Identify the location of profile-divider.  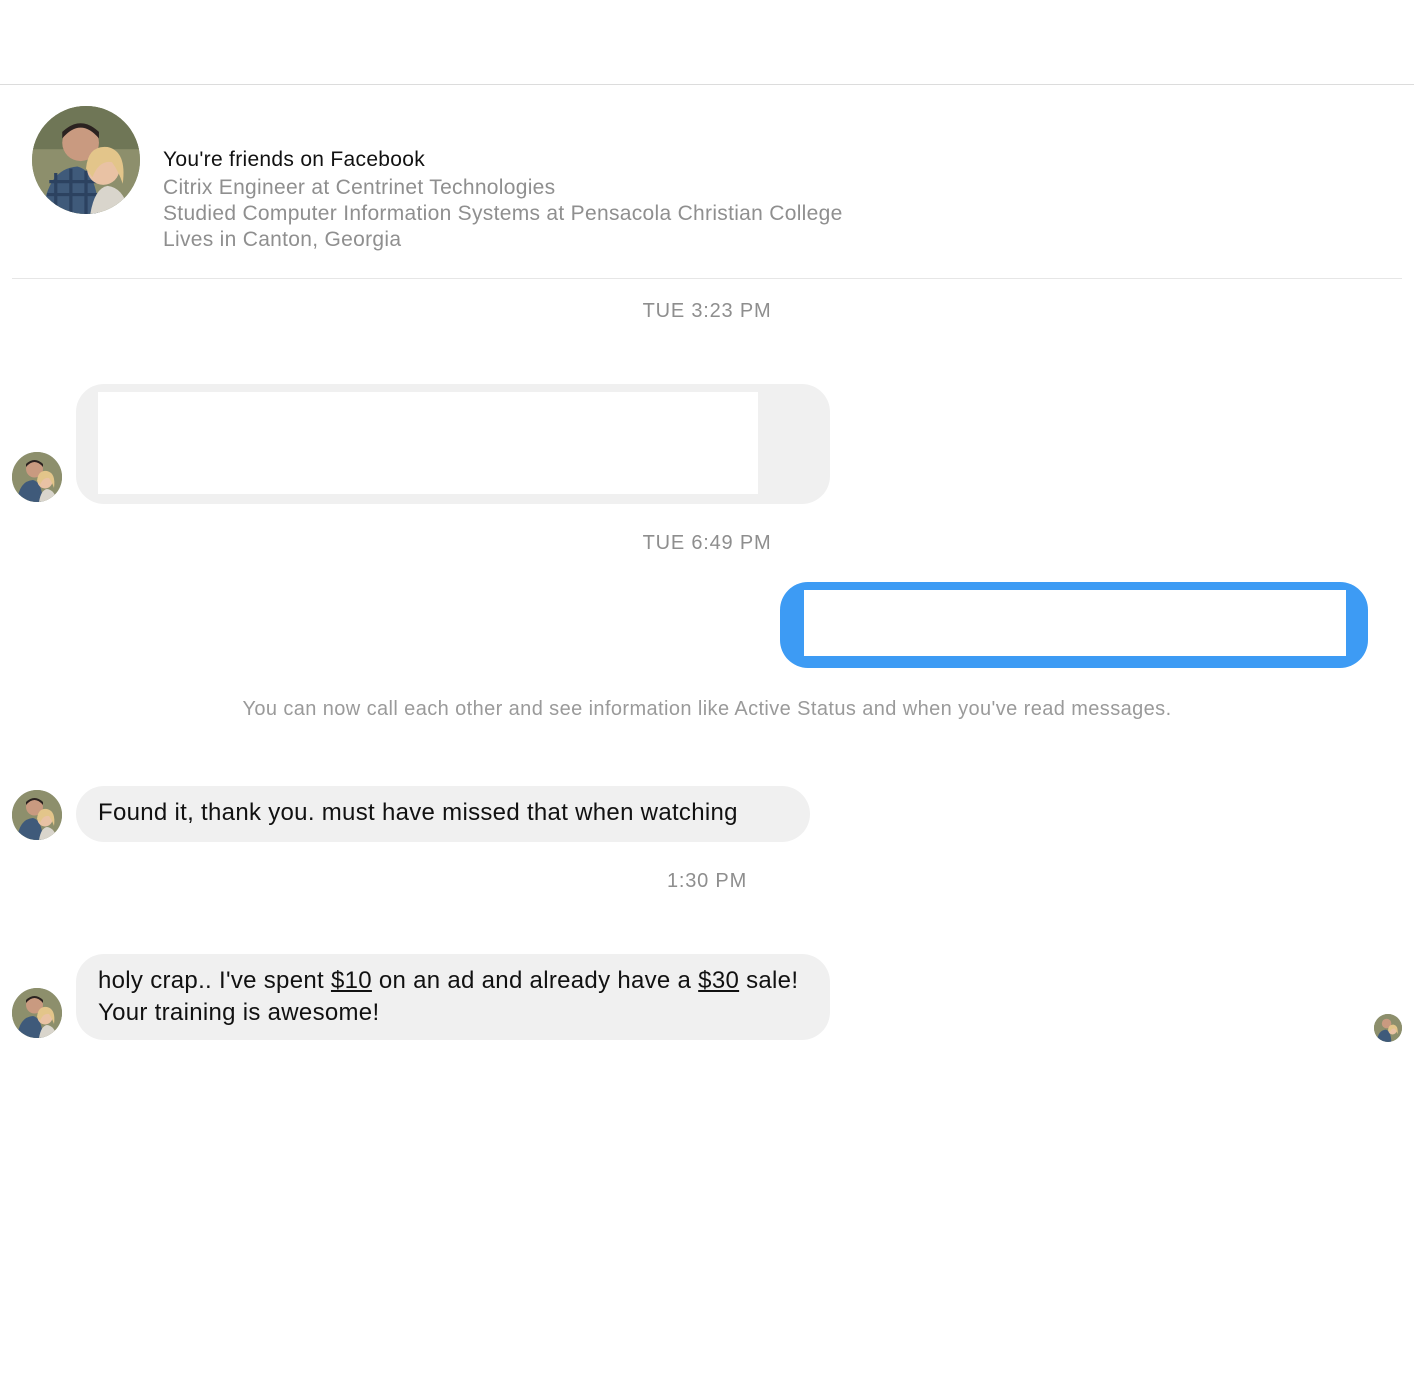
(707, 278).